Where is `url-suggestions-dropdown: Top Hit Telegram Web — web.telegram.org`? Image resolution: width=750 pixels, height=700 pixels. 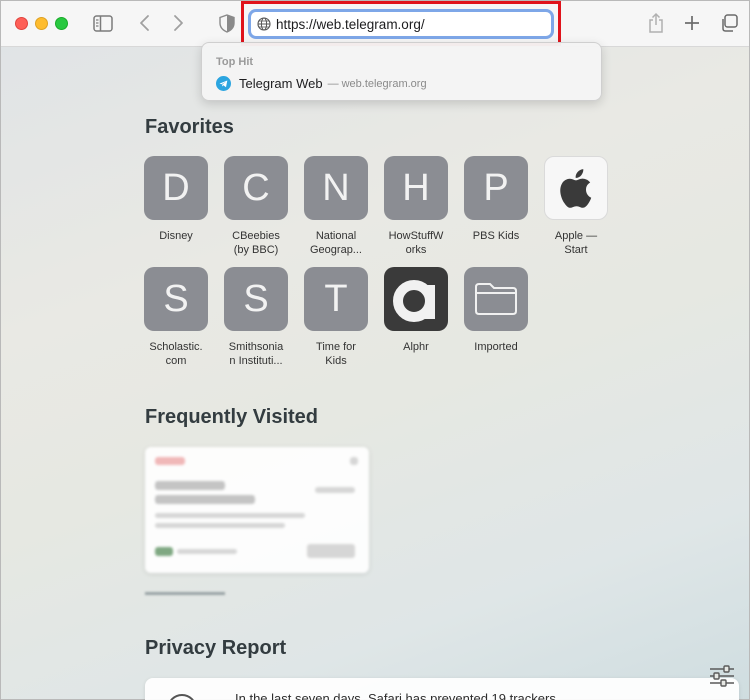 url-suggestions-dropdown: Top Hit Telegram Web — web.telegram.org is located at coordinates (401, 71).